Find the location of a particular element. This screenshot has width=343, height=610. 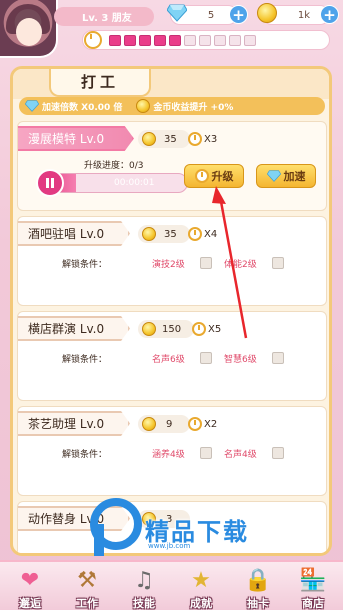

job-title: 横店群演 Lv.0 is located at coordinates (74, 328).